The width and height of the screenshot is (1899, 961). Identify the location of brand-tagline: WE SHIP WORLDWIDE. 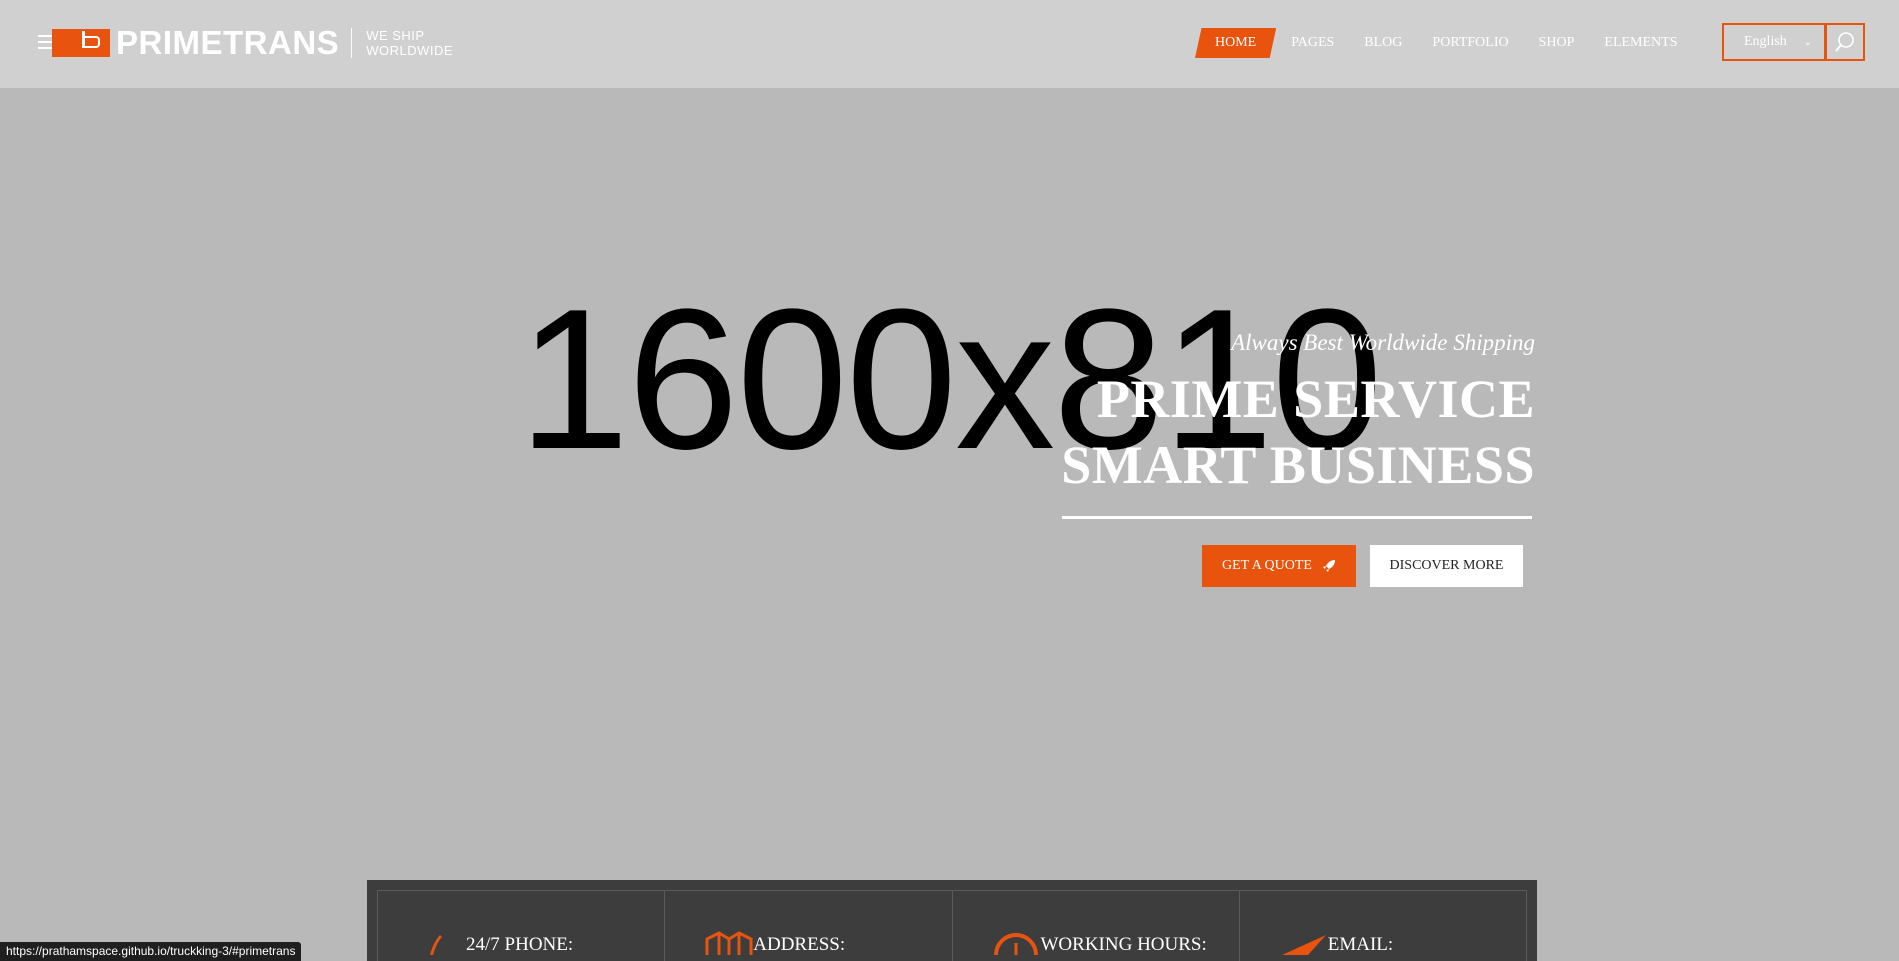
(409, 43).